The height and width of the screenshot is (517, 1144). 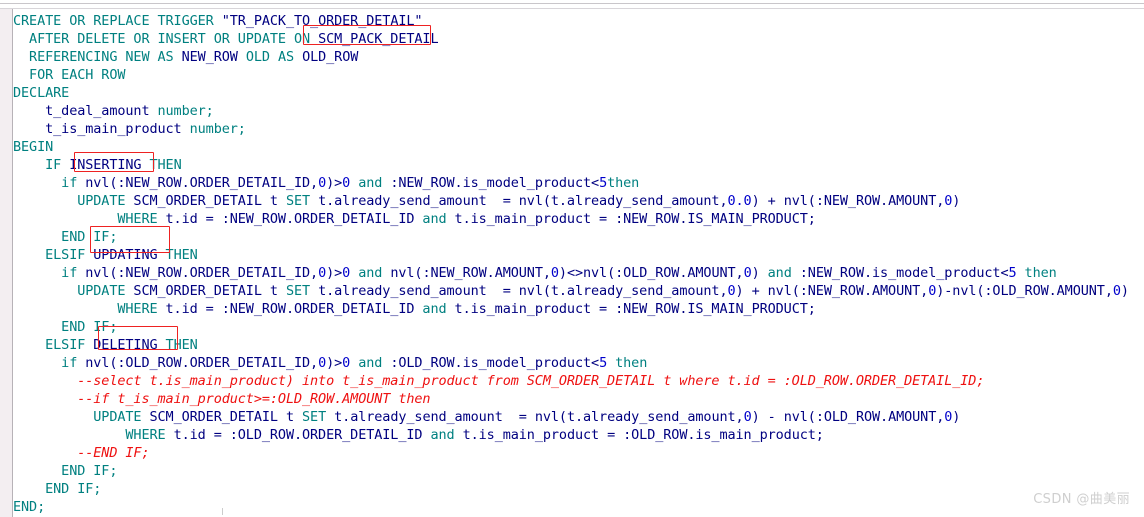 What do you see at coordinates (572, 3) in the screenshot?
I see `top-divider-primary` at bounding box center [572, 3].